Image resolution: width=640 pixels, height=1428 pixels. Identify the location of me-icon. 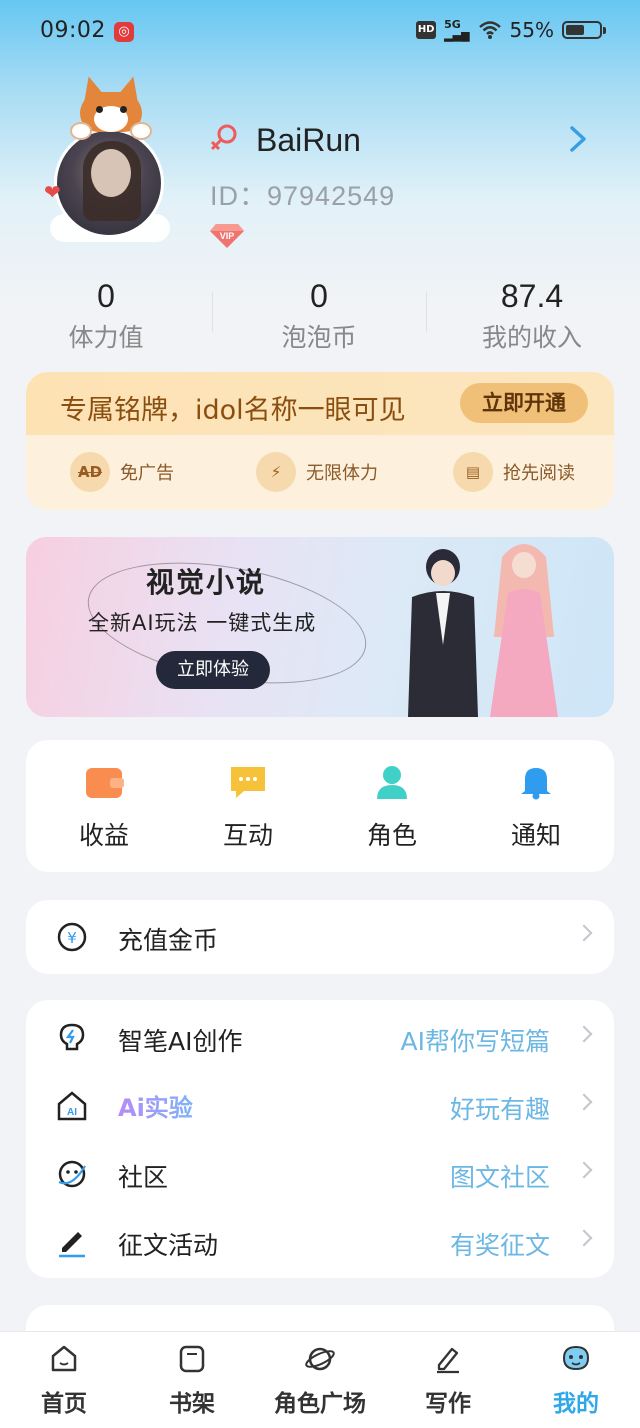
(576, 1358).